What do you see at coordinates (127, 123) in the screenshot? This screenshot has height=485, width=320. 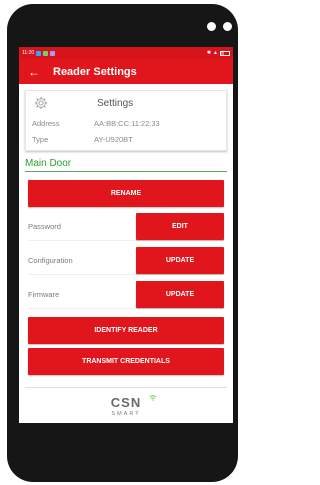 I see `address-value: AA:BB:CC:11:22:33` at bounding box center [127, 123].